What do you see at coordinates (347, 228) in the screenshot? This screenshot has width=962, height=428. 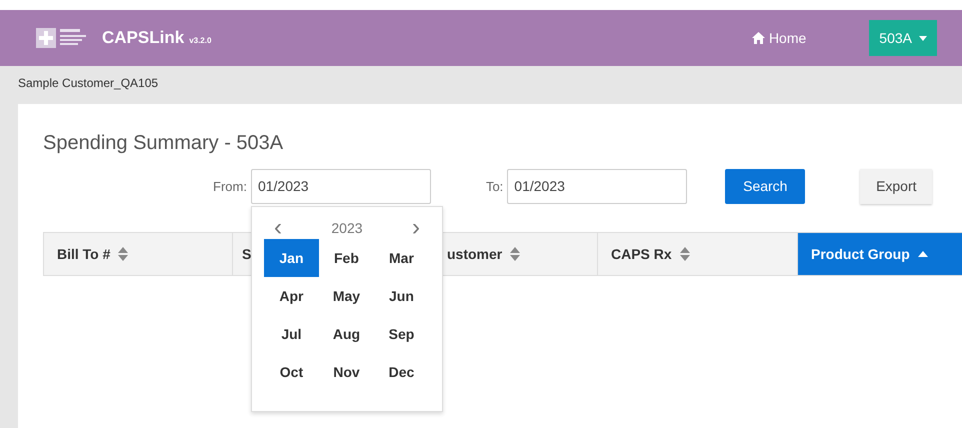 I see `year-label: 2023` at bounding box center [347, 228].